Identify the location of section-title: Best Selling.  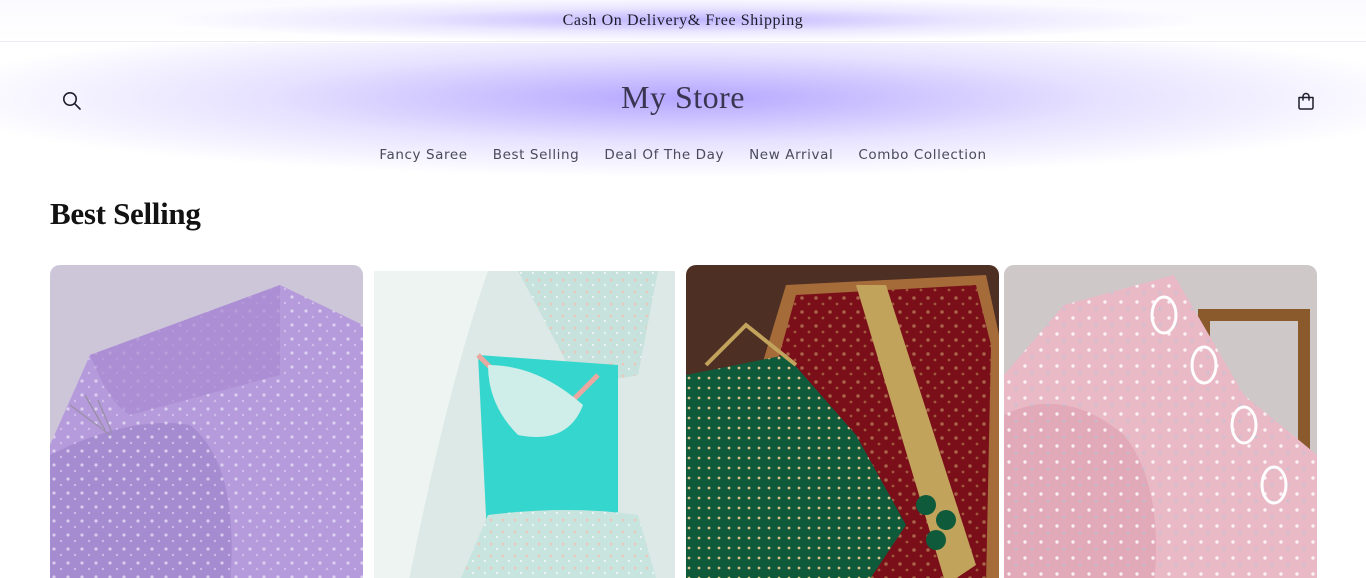
(125, 213).